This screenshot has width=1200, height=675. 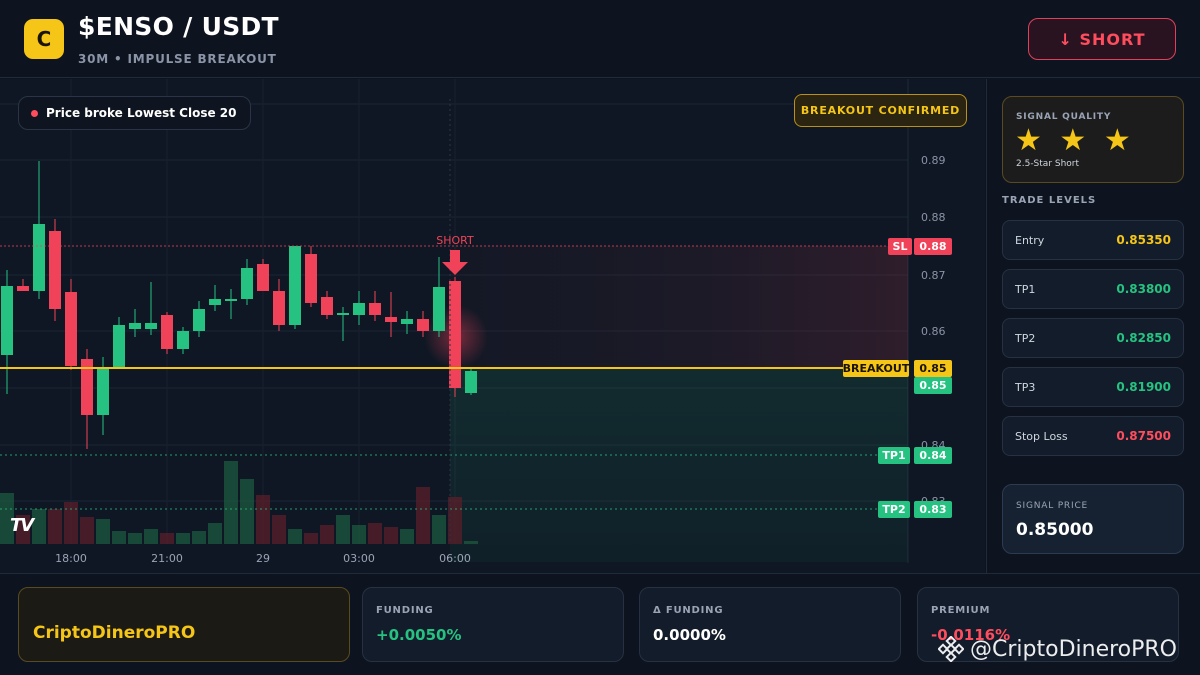 What do you see at coordinates (1049, 200) in the screenshot?
I see `trade-levels-title: TRADE LEVELS` at bounding box center [1049, 200].